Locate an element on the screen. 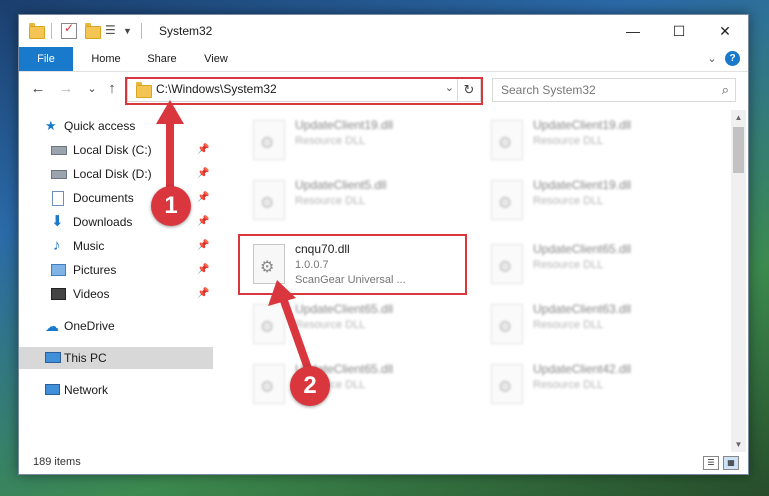  callout-1: 1 is located at coordinates (171, 206).